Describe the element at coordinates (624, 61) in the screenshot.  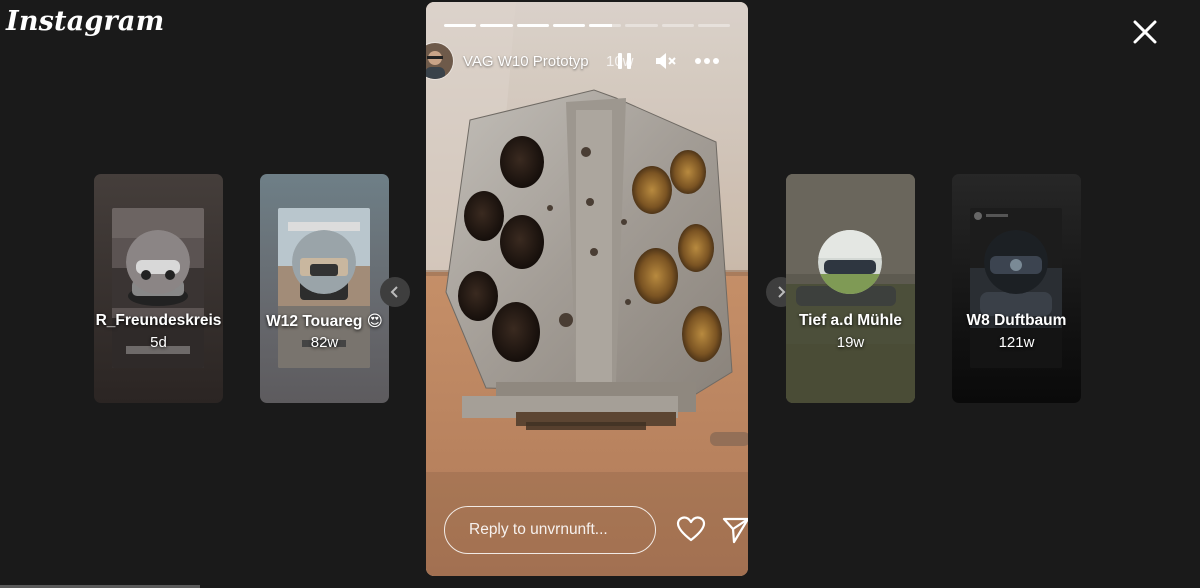
I see `pause-icon` at that location.